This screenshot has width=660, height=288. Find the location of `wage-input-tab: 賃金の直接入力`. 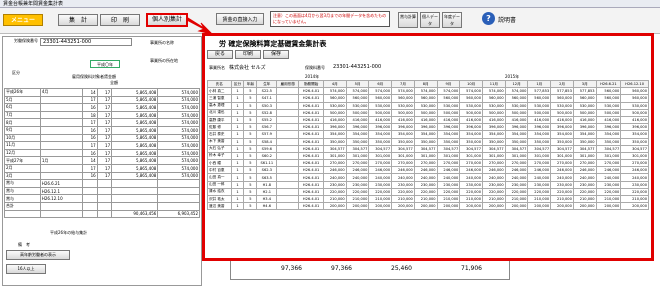

wage-input-tab: 賃金の直接入力 is located at coordinates (240, 19).